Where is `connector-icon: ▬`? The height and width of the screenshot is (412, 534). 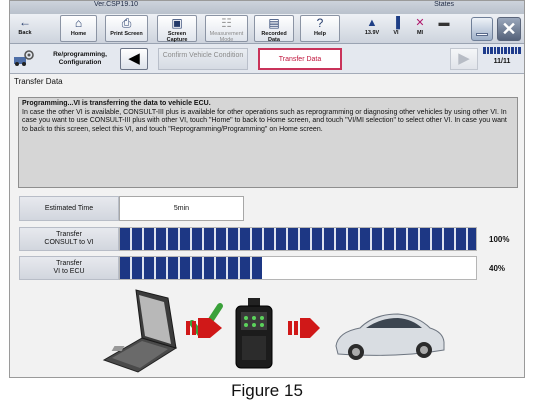
connector-icon: ▬ is located at coordinates (444, 23).